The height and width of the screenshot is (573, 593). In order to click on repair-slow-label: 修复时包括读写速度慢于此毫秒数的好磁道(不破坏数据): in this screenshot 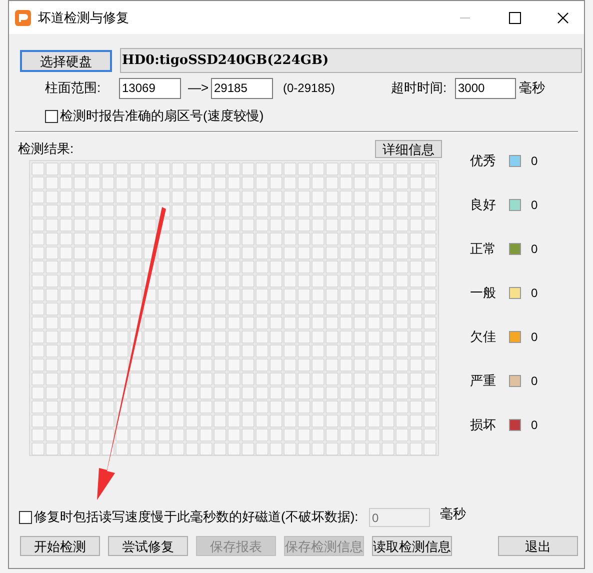, I will do `click(197, 517)`.